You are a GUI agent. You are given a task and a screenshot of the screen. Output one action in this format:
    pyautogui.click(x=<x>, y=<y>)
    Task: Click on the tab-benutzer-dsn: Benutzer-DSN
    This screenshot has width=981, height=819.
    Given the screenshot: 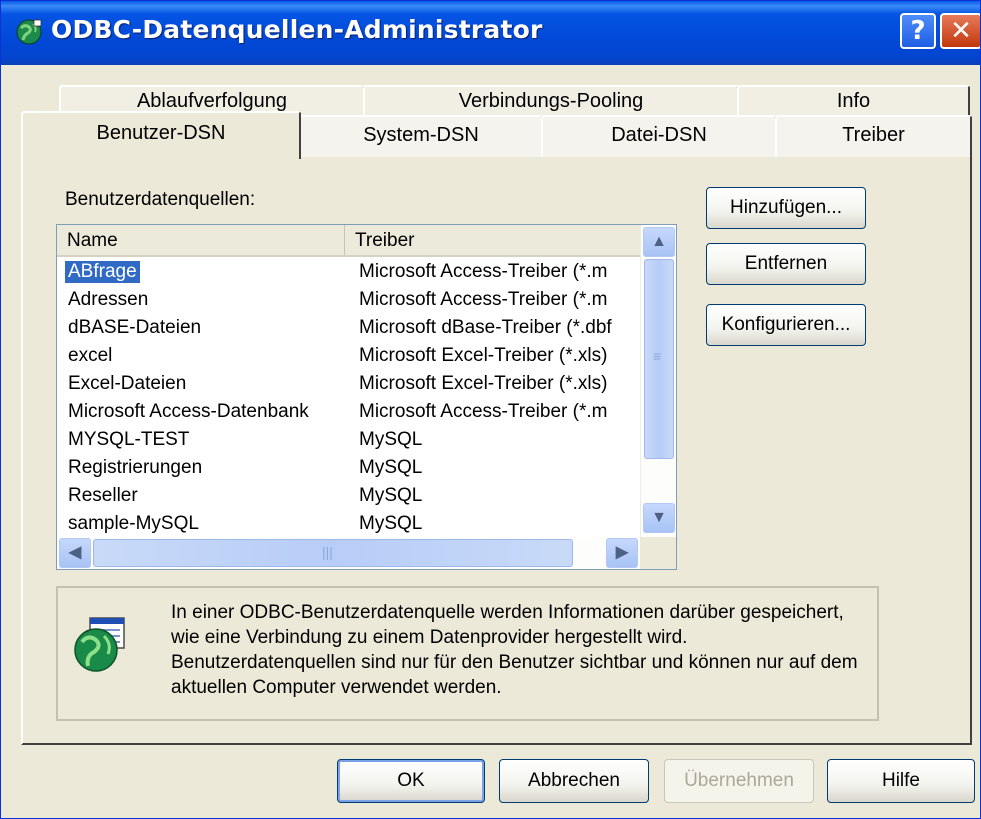 What is the action you would take?
    pyautogui.click(x=161, y=135)
    